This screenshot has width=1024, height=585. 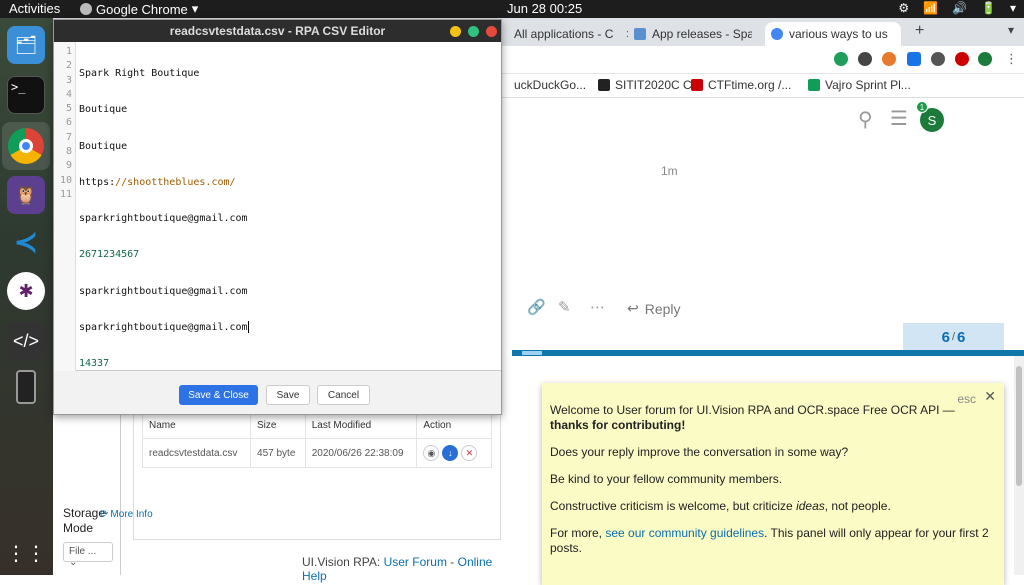 I want to click on search-icon: ⚲, so click(x=865, y=119).